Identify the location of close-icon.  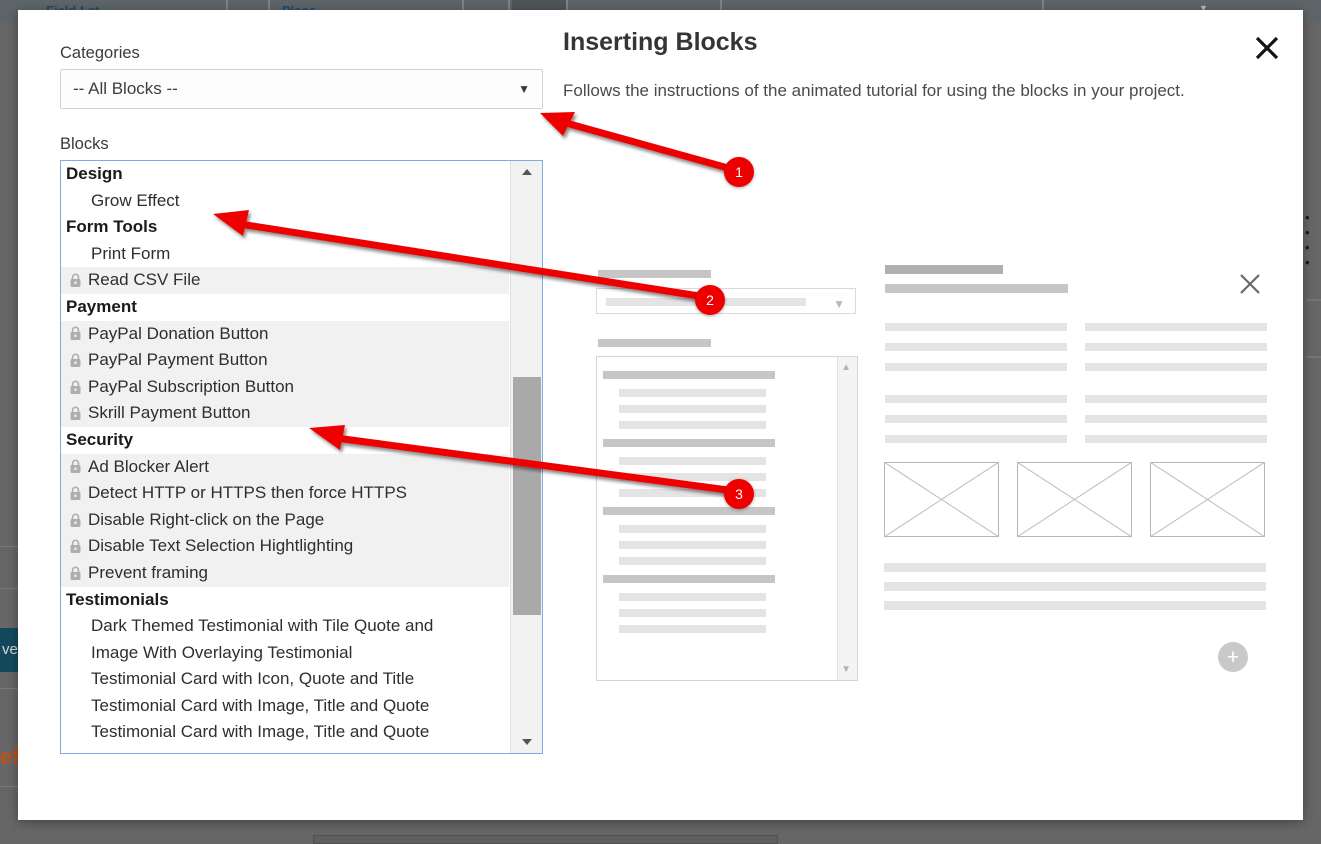
(1250, 286).